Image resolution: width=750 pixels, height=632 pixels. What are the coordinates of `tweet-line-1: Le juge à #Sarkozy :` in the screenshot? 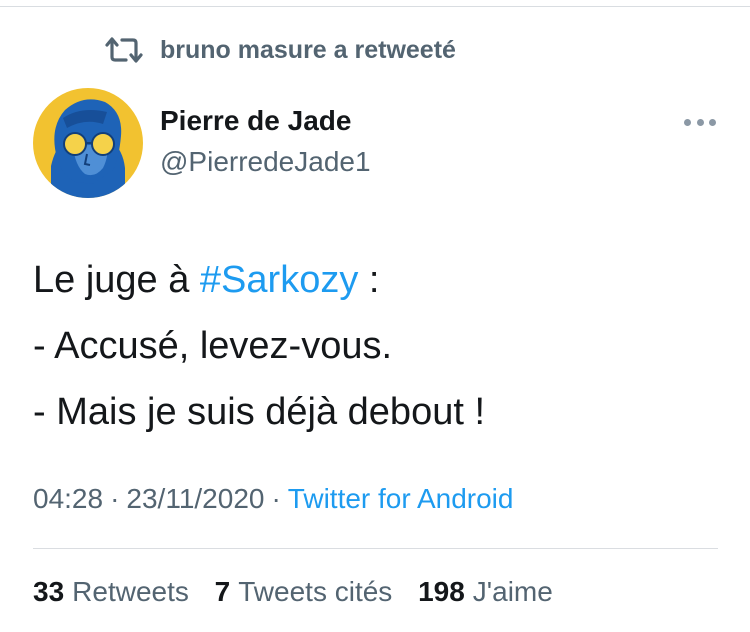 It's located at (378, 280).